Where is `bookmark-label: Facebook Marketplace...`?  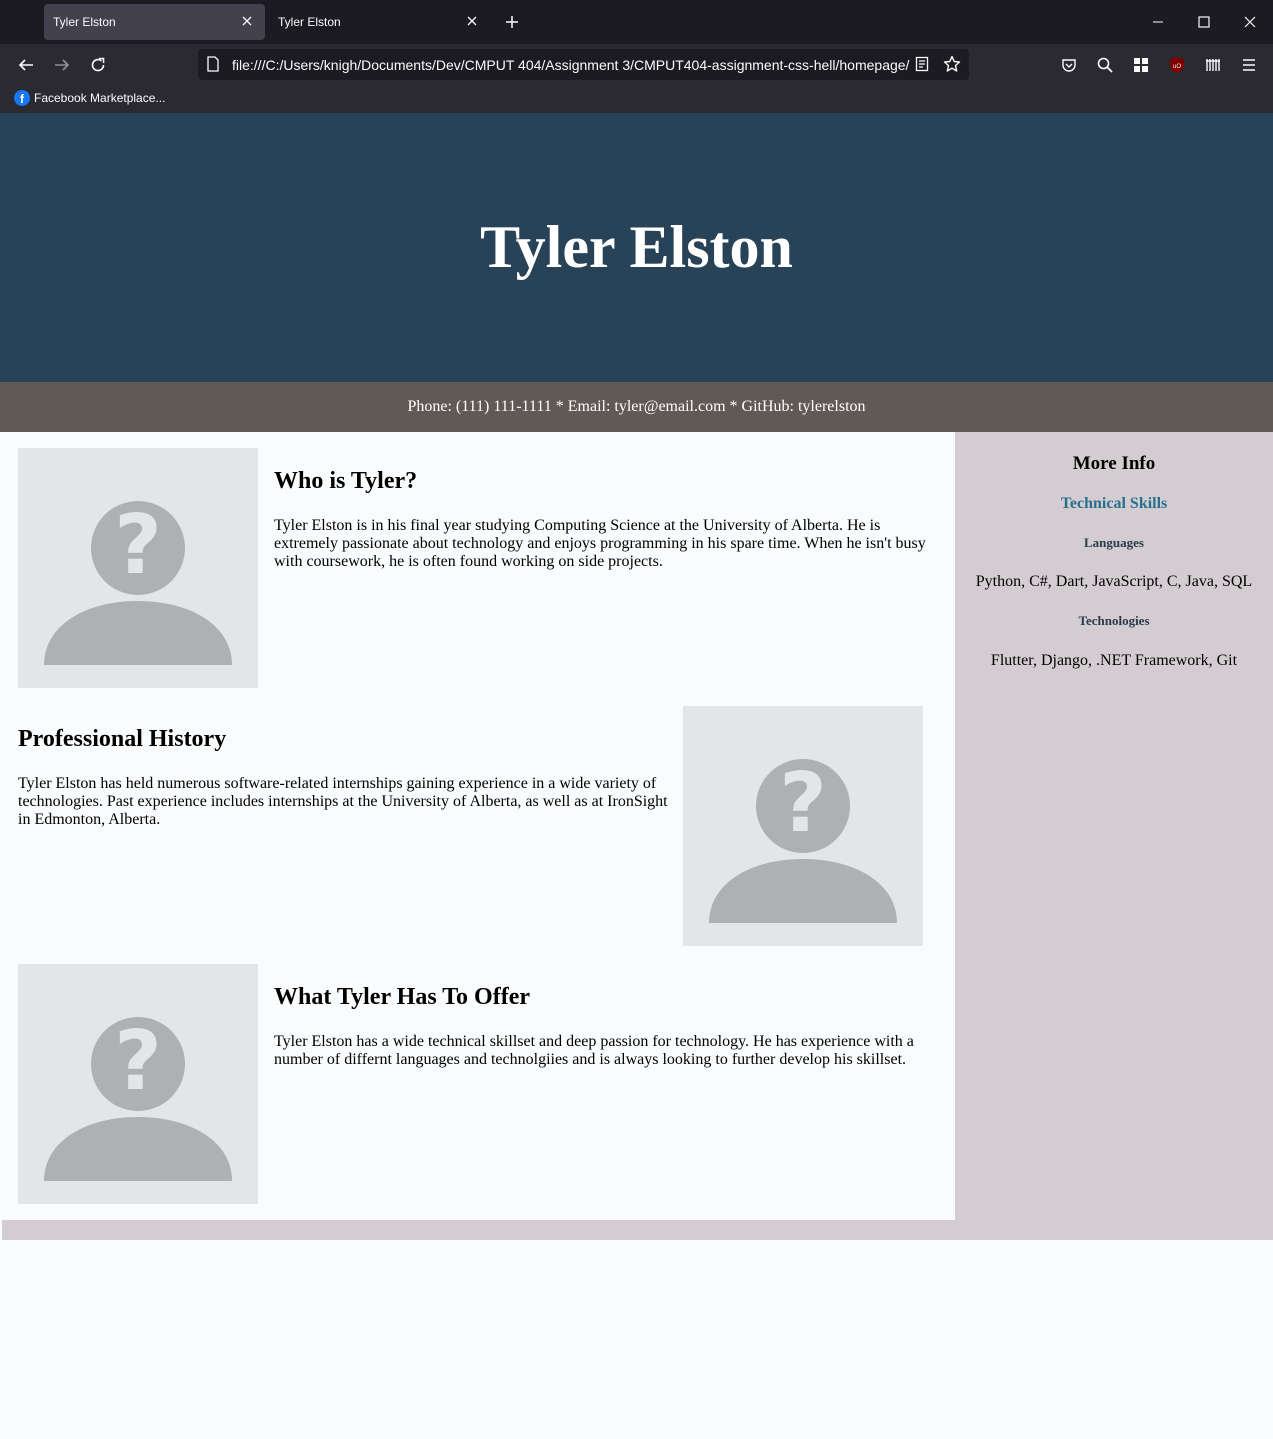 bookmark-label: Facebook Marketplace... is located at coordinates (100, 98).